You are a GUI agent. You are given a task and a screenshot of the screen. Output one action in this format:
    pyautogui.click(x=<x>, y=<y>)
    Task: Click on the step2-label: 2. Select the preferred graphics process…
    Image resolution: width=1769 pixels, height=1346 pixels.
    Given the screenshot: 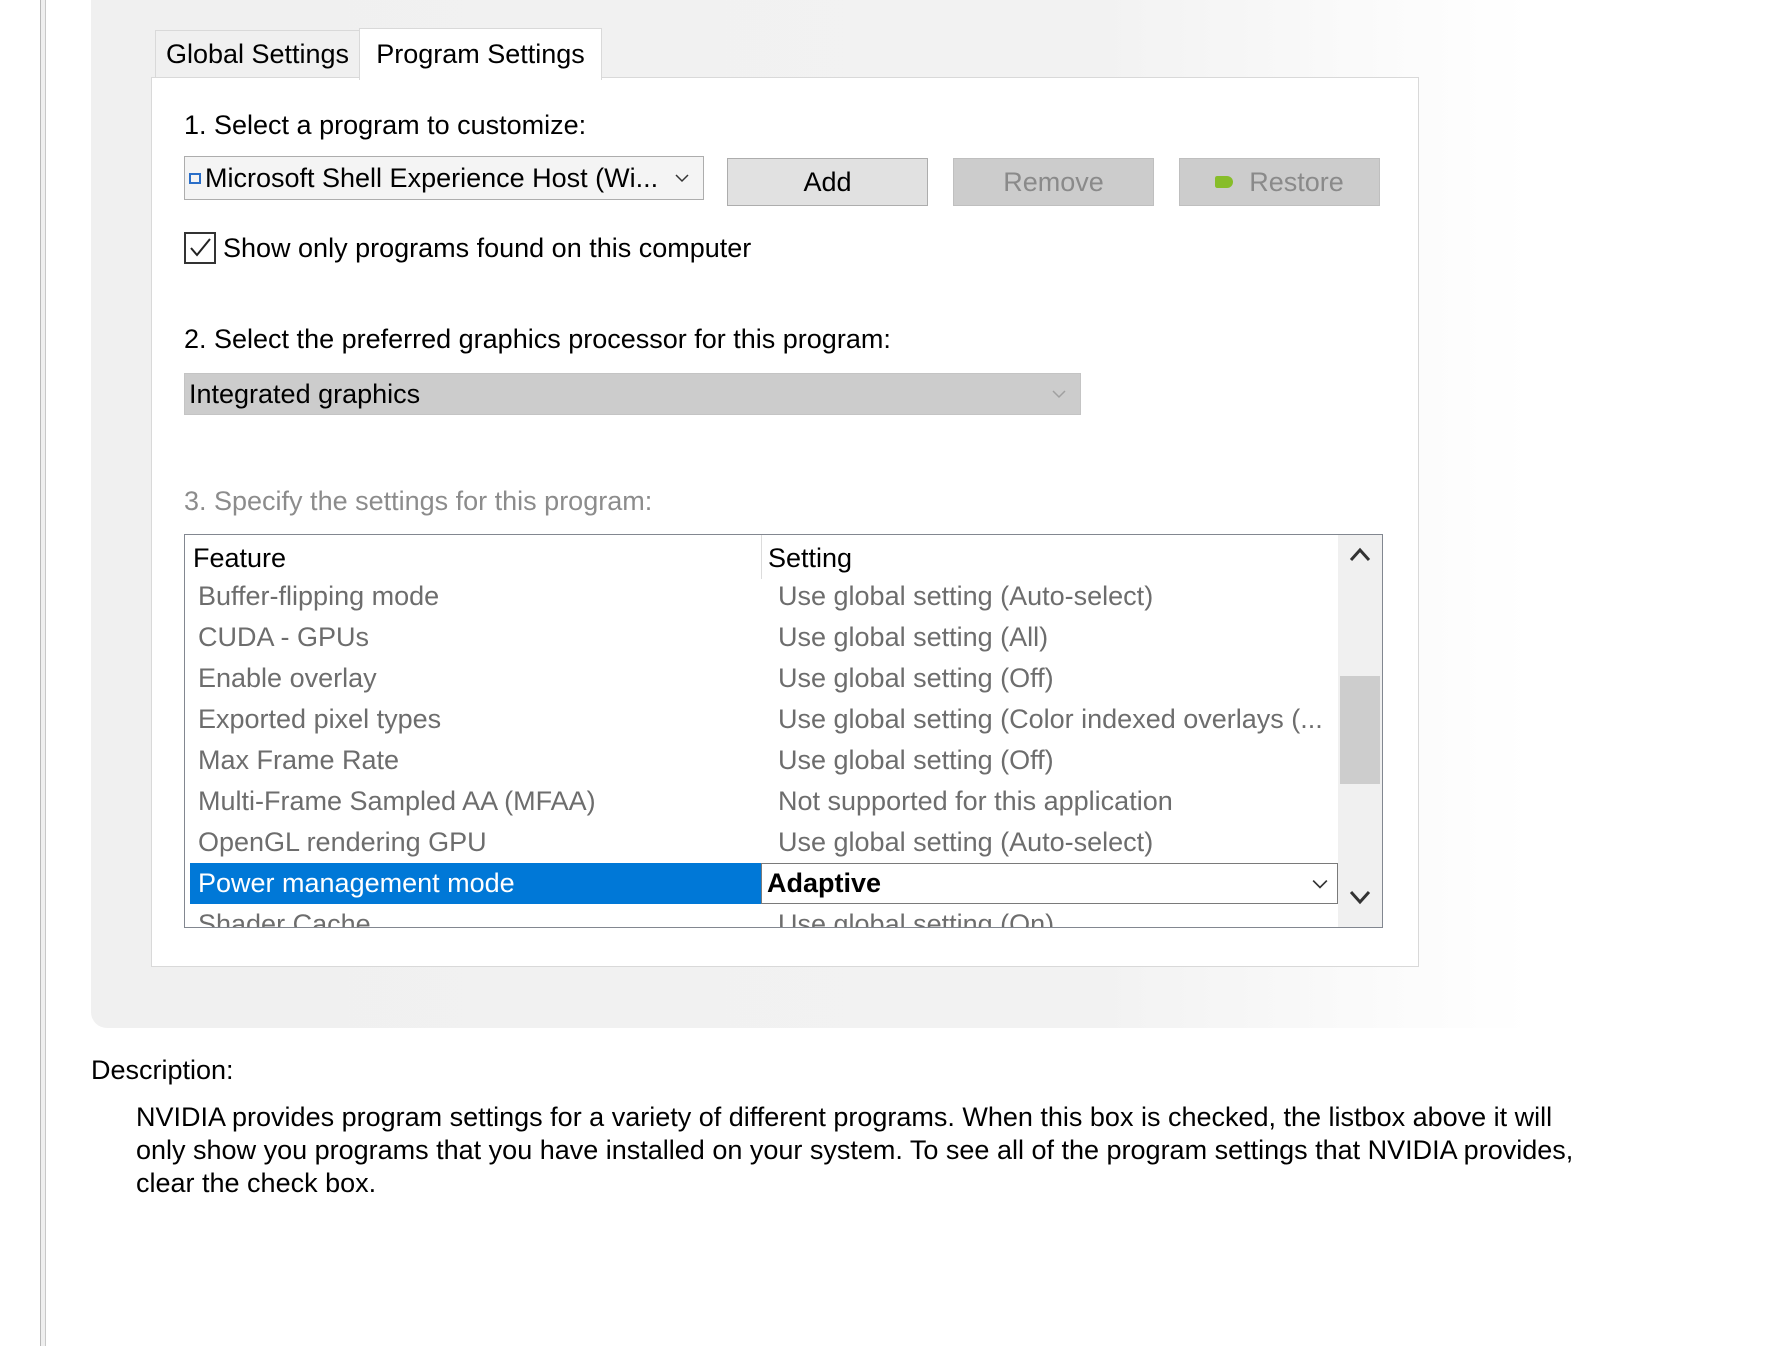 What is the action you would take?
    pyautogui.click(x=537, y=339)
    